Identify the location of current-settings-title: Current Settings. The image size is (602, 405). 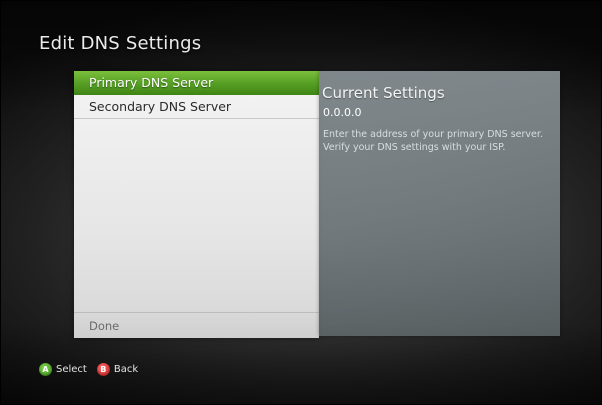
(383, 93).